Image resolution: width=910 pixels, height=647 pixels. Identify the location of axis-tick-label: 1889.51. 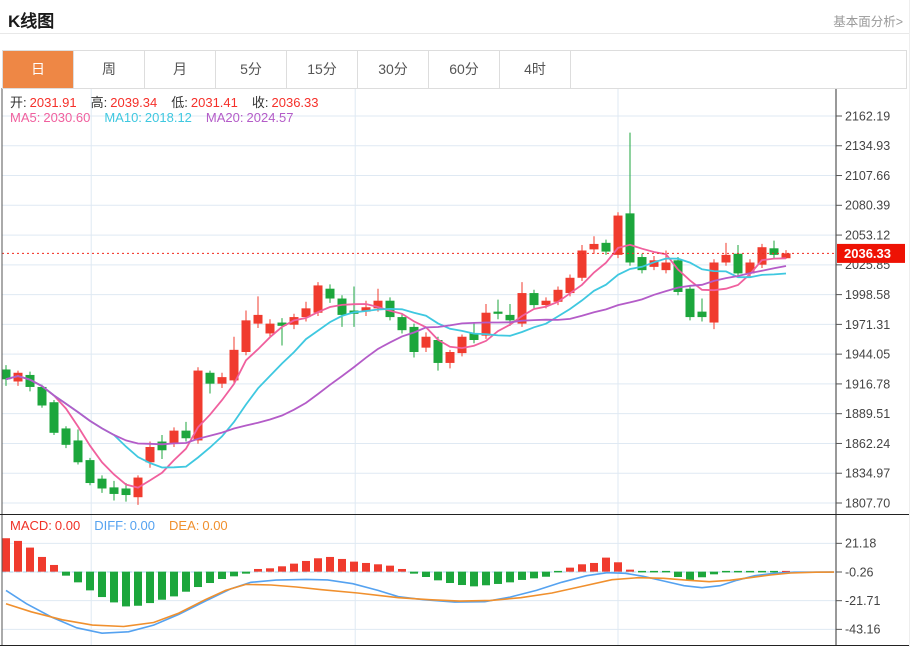
(867, 414).